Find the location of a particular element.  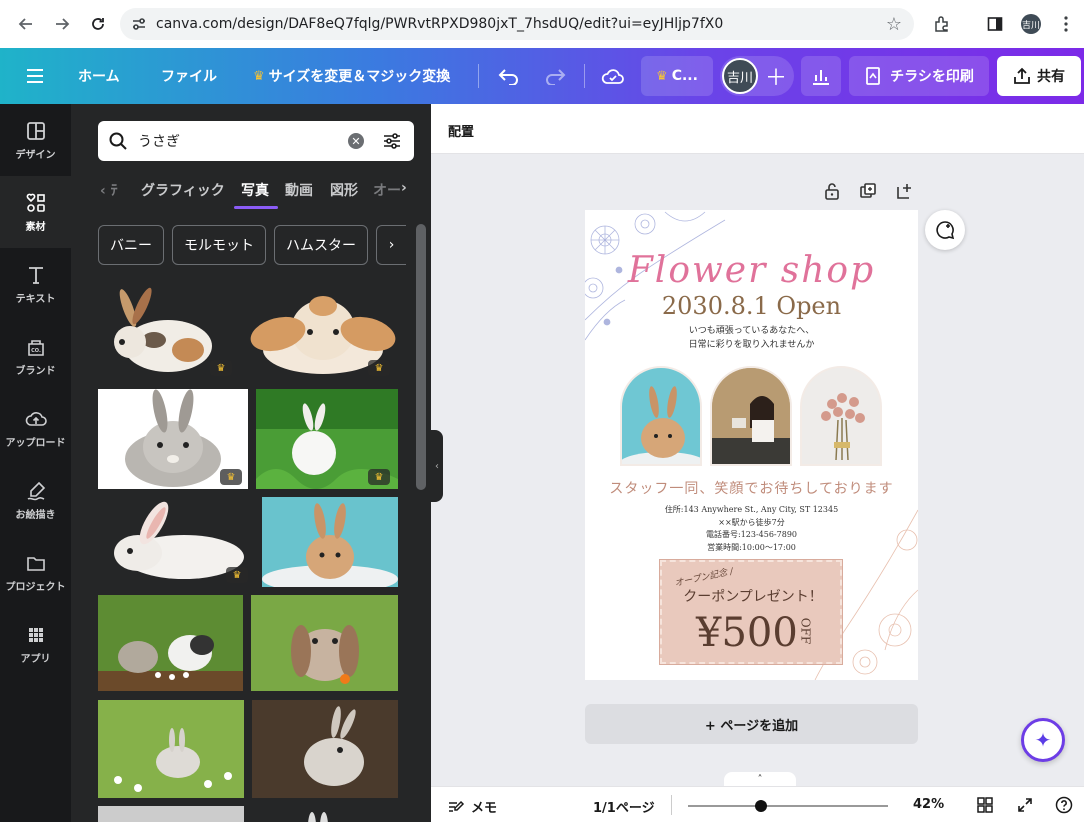

user-avatar: 吉川 is located at coordinates (740, 76).